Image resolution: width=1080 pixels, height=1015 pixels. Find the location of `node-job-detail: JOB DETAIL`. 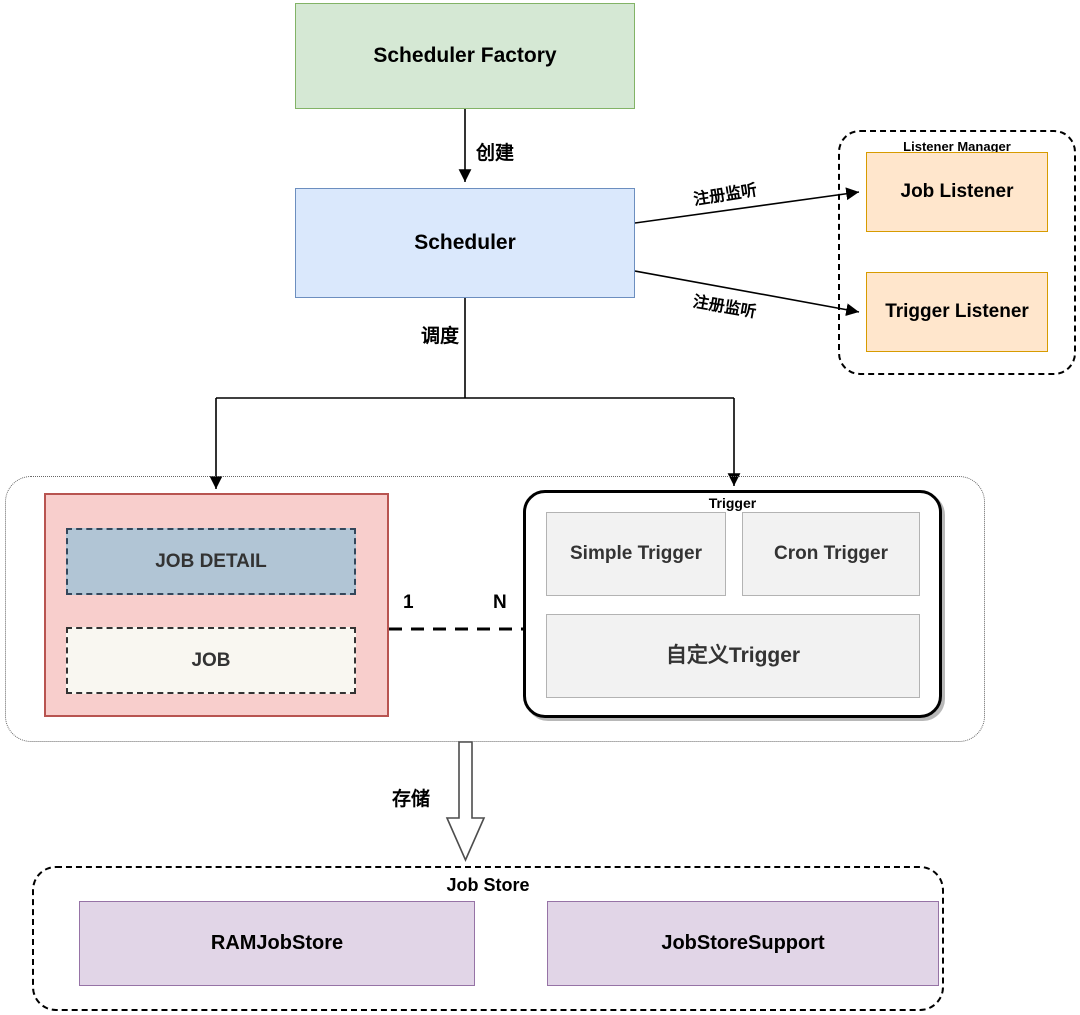

node-job-detail: JOB DETAIL is located at coordinates (211, 561).